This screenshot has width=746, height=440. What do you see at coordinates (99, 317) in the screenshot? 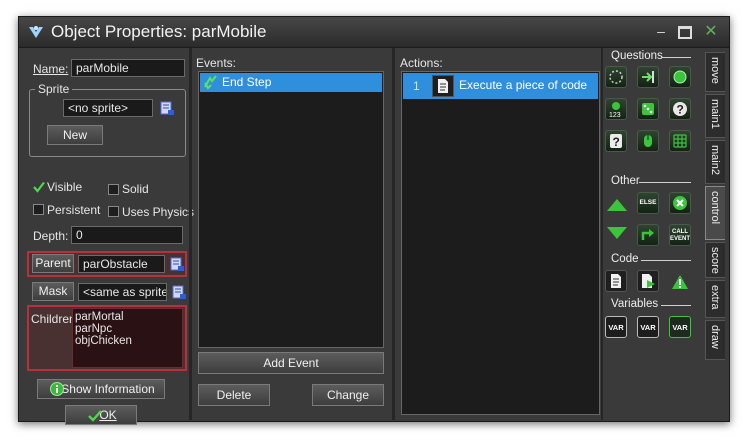
I see `child-item: parMortal` at bounding box center [99, 317].